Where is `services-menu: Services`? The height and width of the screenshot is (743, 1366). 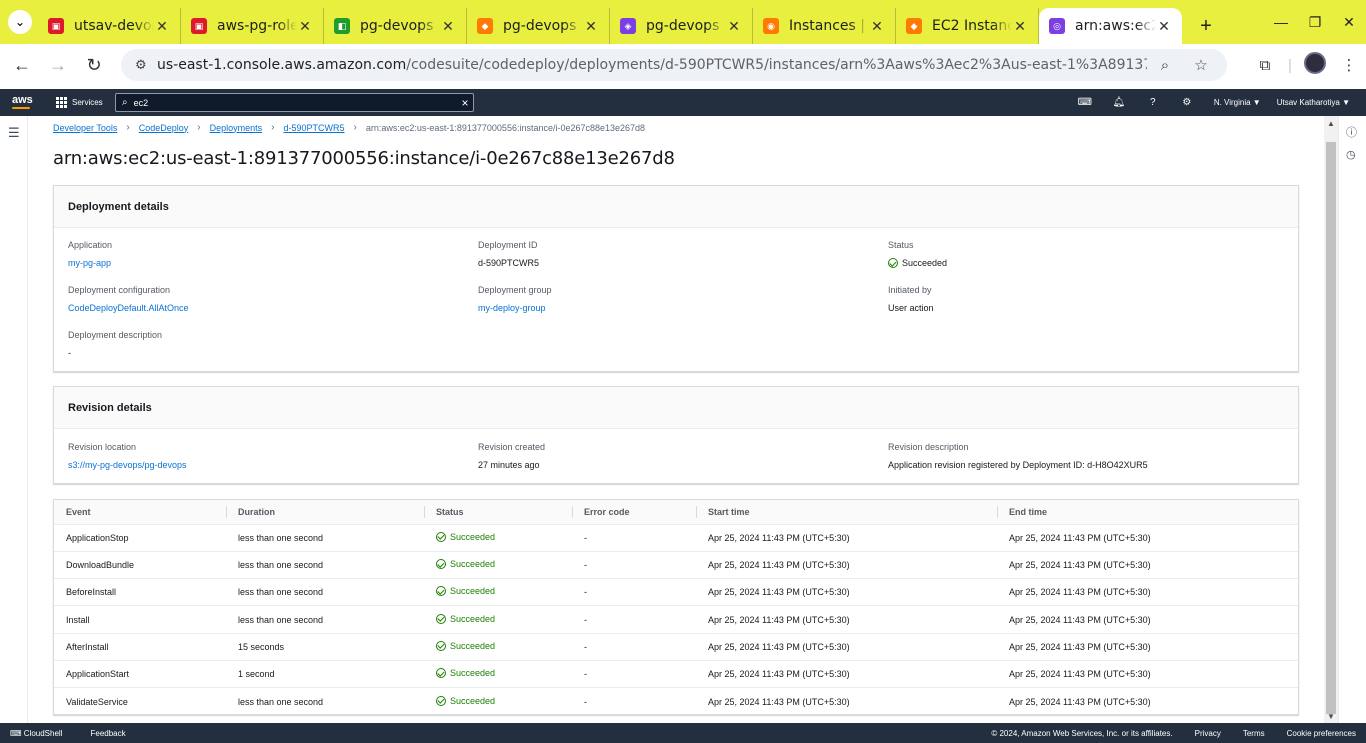 services-menu: Services is located at coordinates (79, 102).